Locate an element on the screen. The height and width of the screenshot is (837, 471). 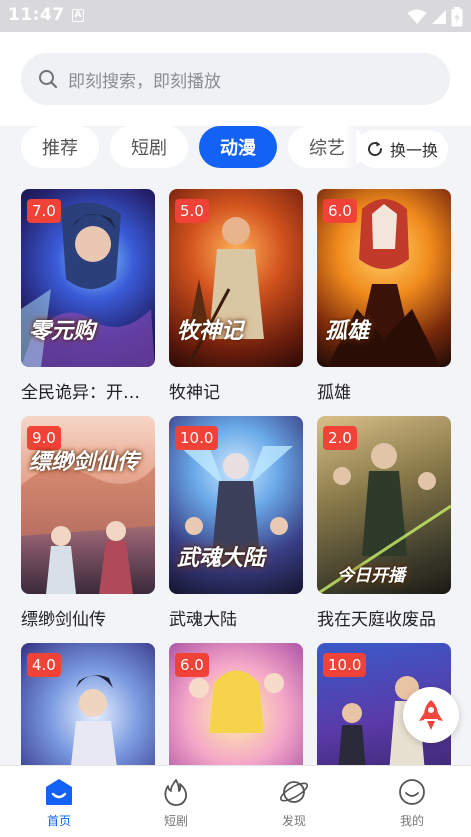
cover-image: 9.0 缥缈剑仙传 is located at coordinates (88, 505).